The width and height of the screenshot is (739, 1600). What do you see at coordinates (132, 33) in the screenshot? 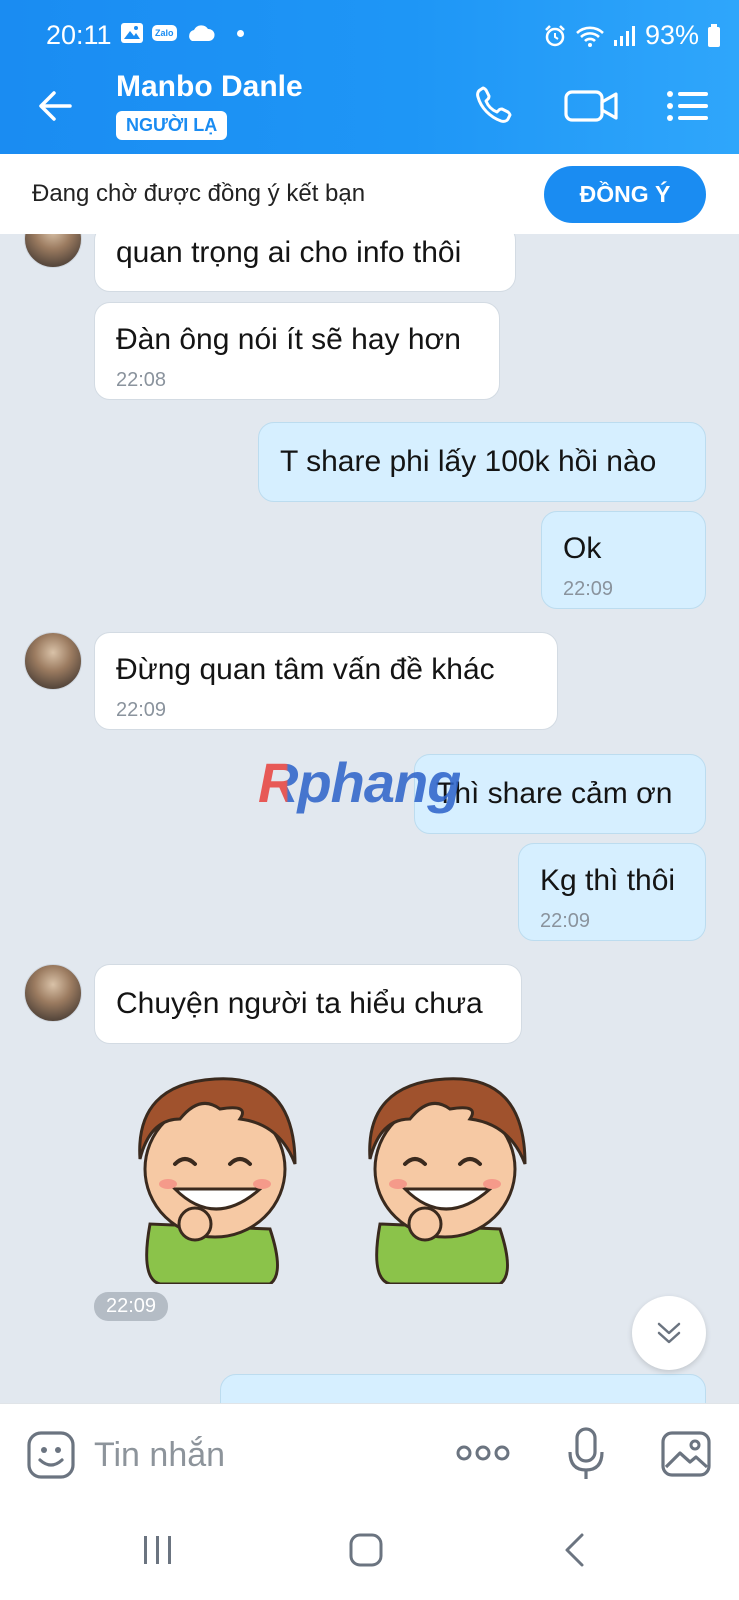
I see `gallery-icon` at bounding box center [132, 33].